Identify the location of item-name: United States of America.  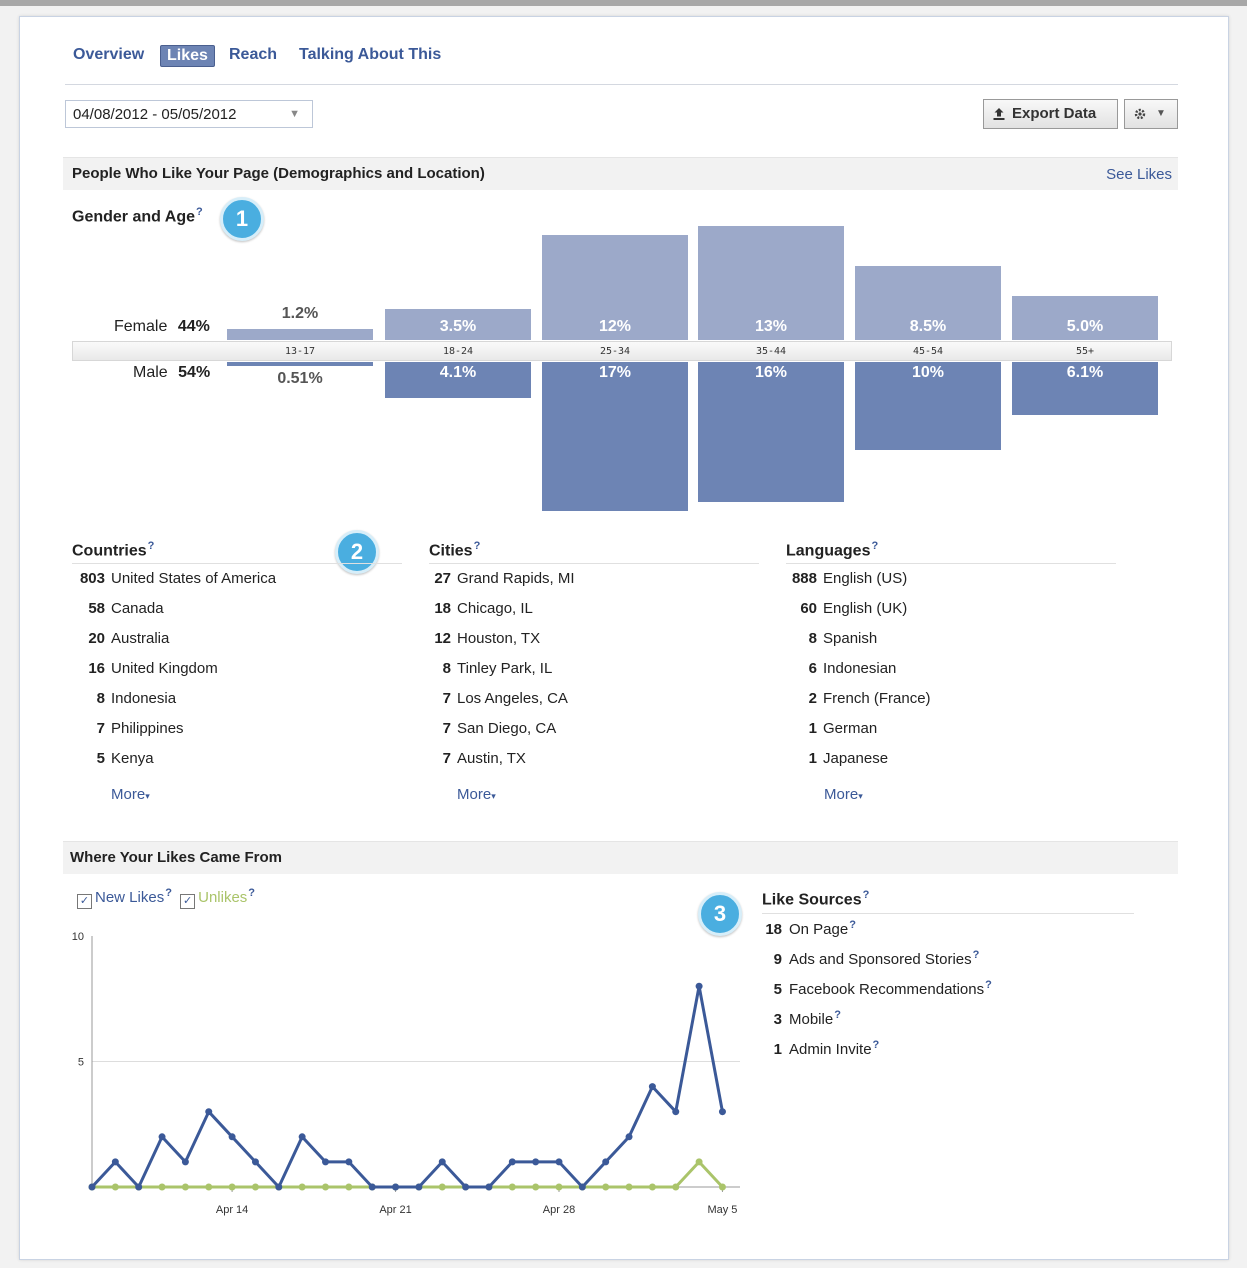
(194, 578).